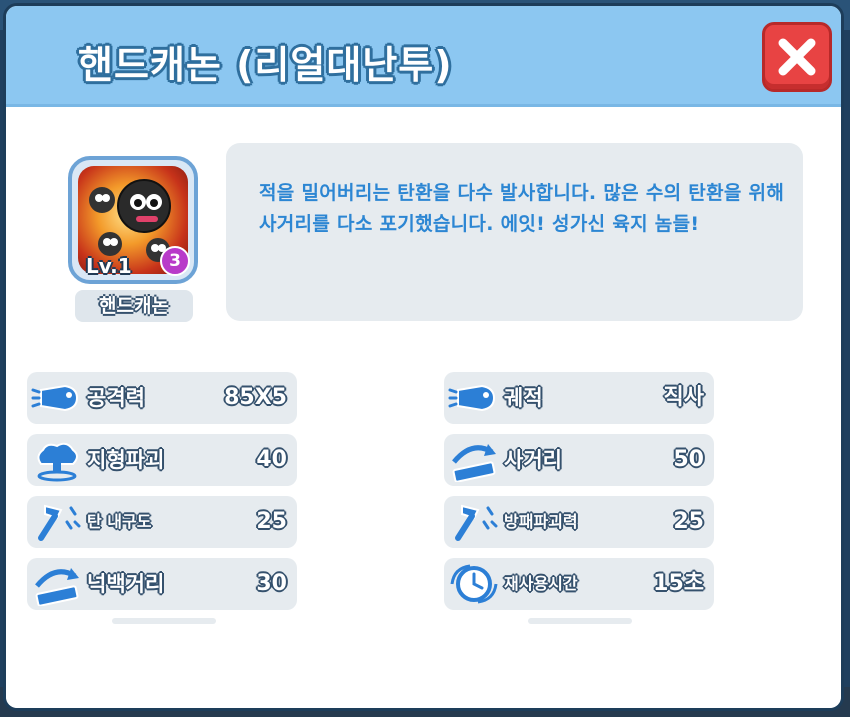 The image size is (850, 717). Describe the element at coordinates (164, 621) in the screenshot. I see `left-list-indicator` at that location.